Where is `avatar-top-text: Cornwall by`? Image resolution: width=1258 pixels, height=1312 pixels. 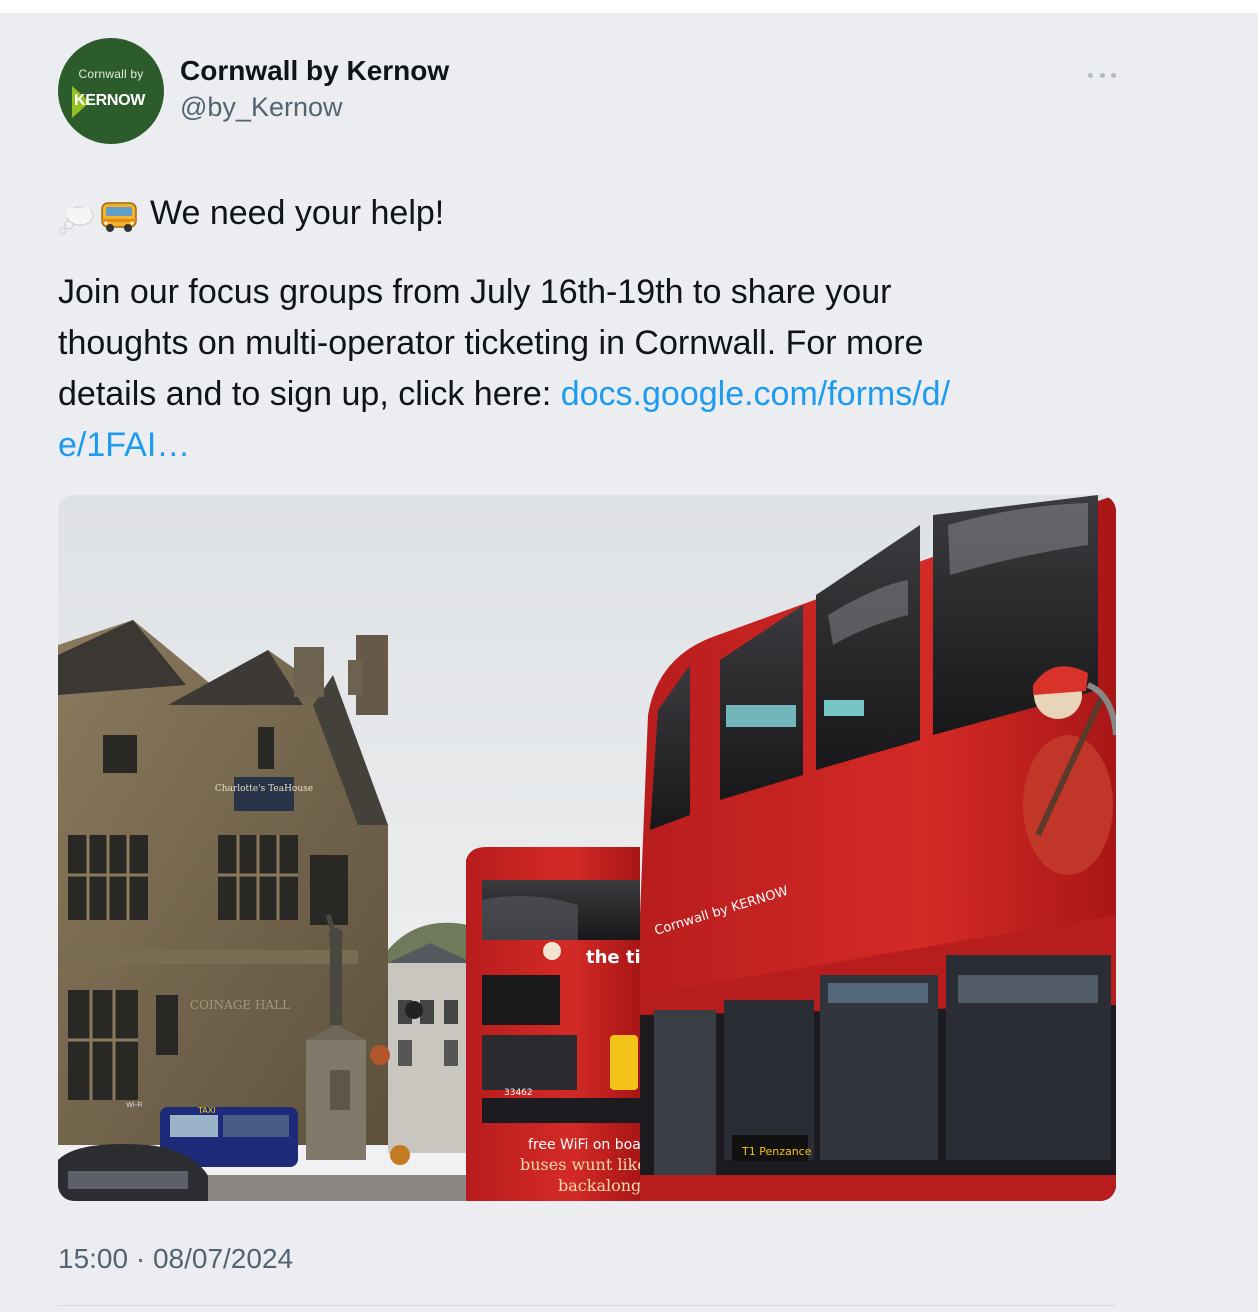 avatar-top-text: Cornwall by is located at coordinates (111, 74).